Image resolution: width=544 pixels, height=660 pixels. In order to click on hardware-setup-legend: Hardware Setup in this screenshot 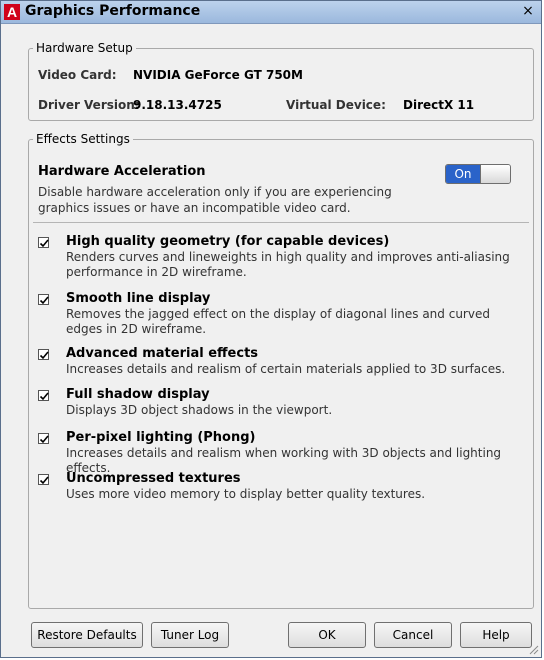, I will do `click(84, 48)`.